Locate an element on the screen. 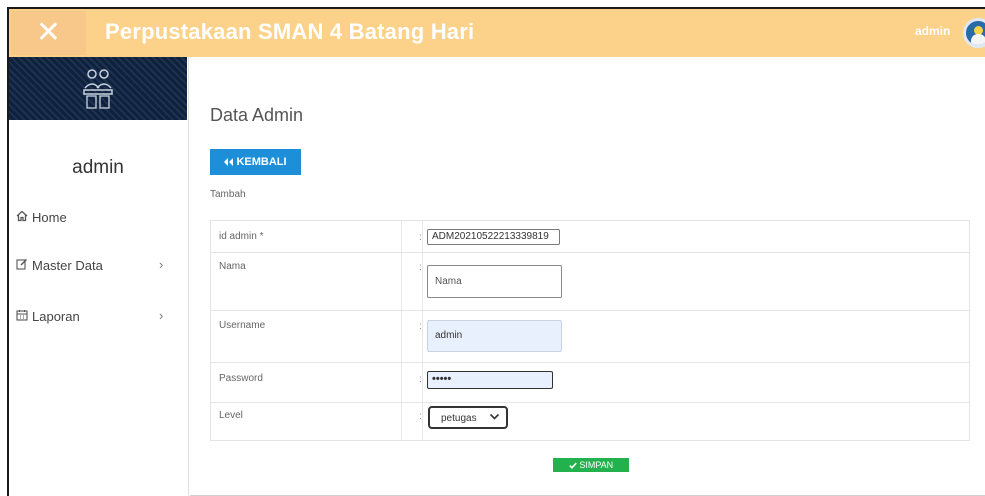  level-select-value: petugas is located at coordinates (459, 418).